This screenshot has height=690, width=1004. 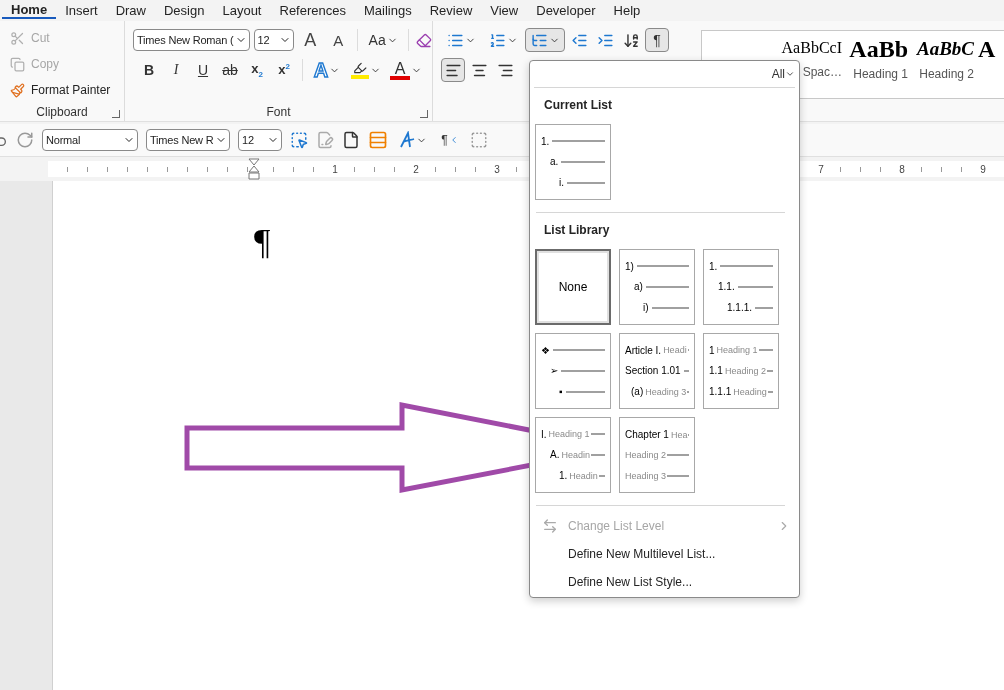 I want to click on filter-dropdown: All, so click(x=783, y=74).